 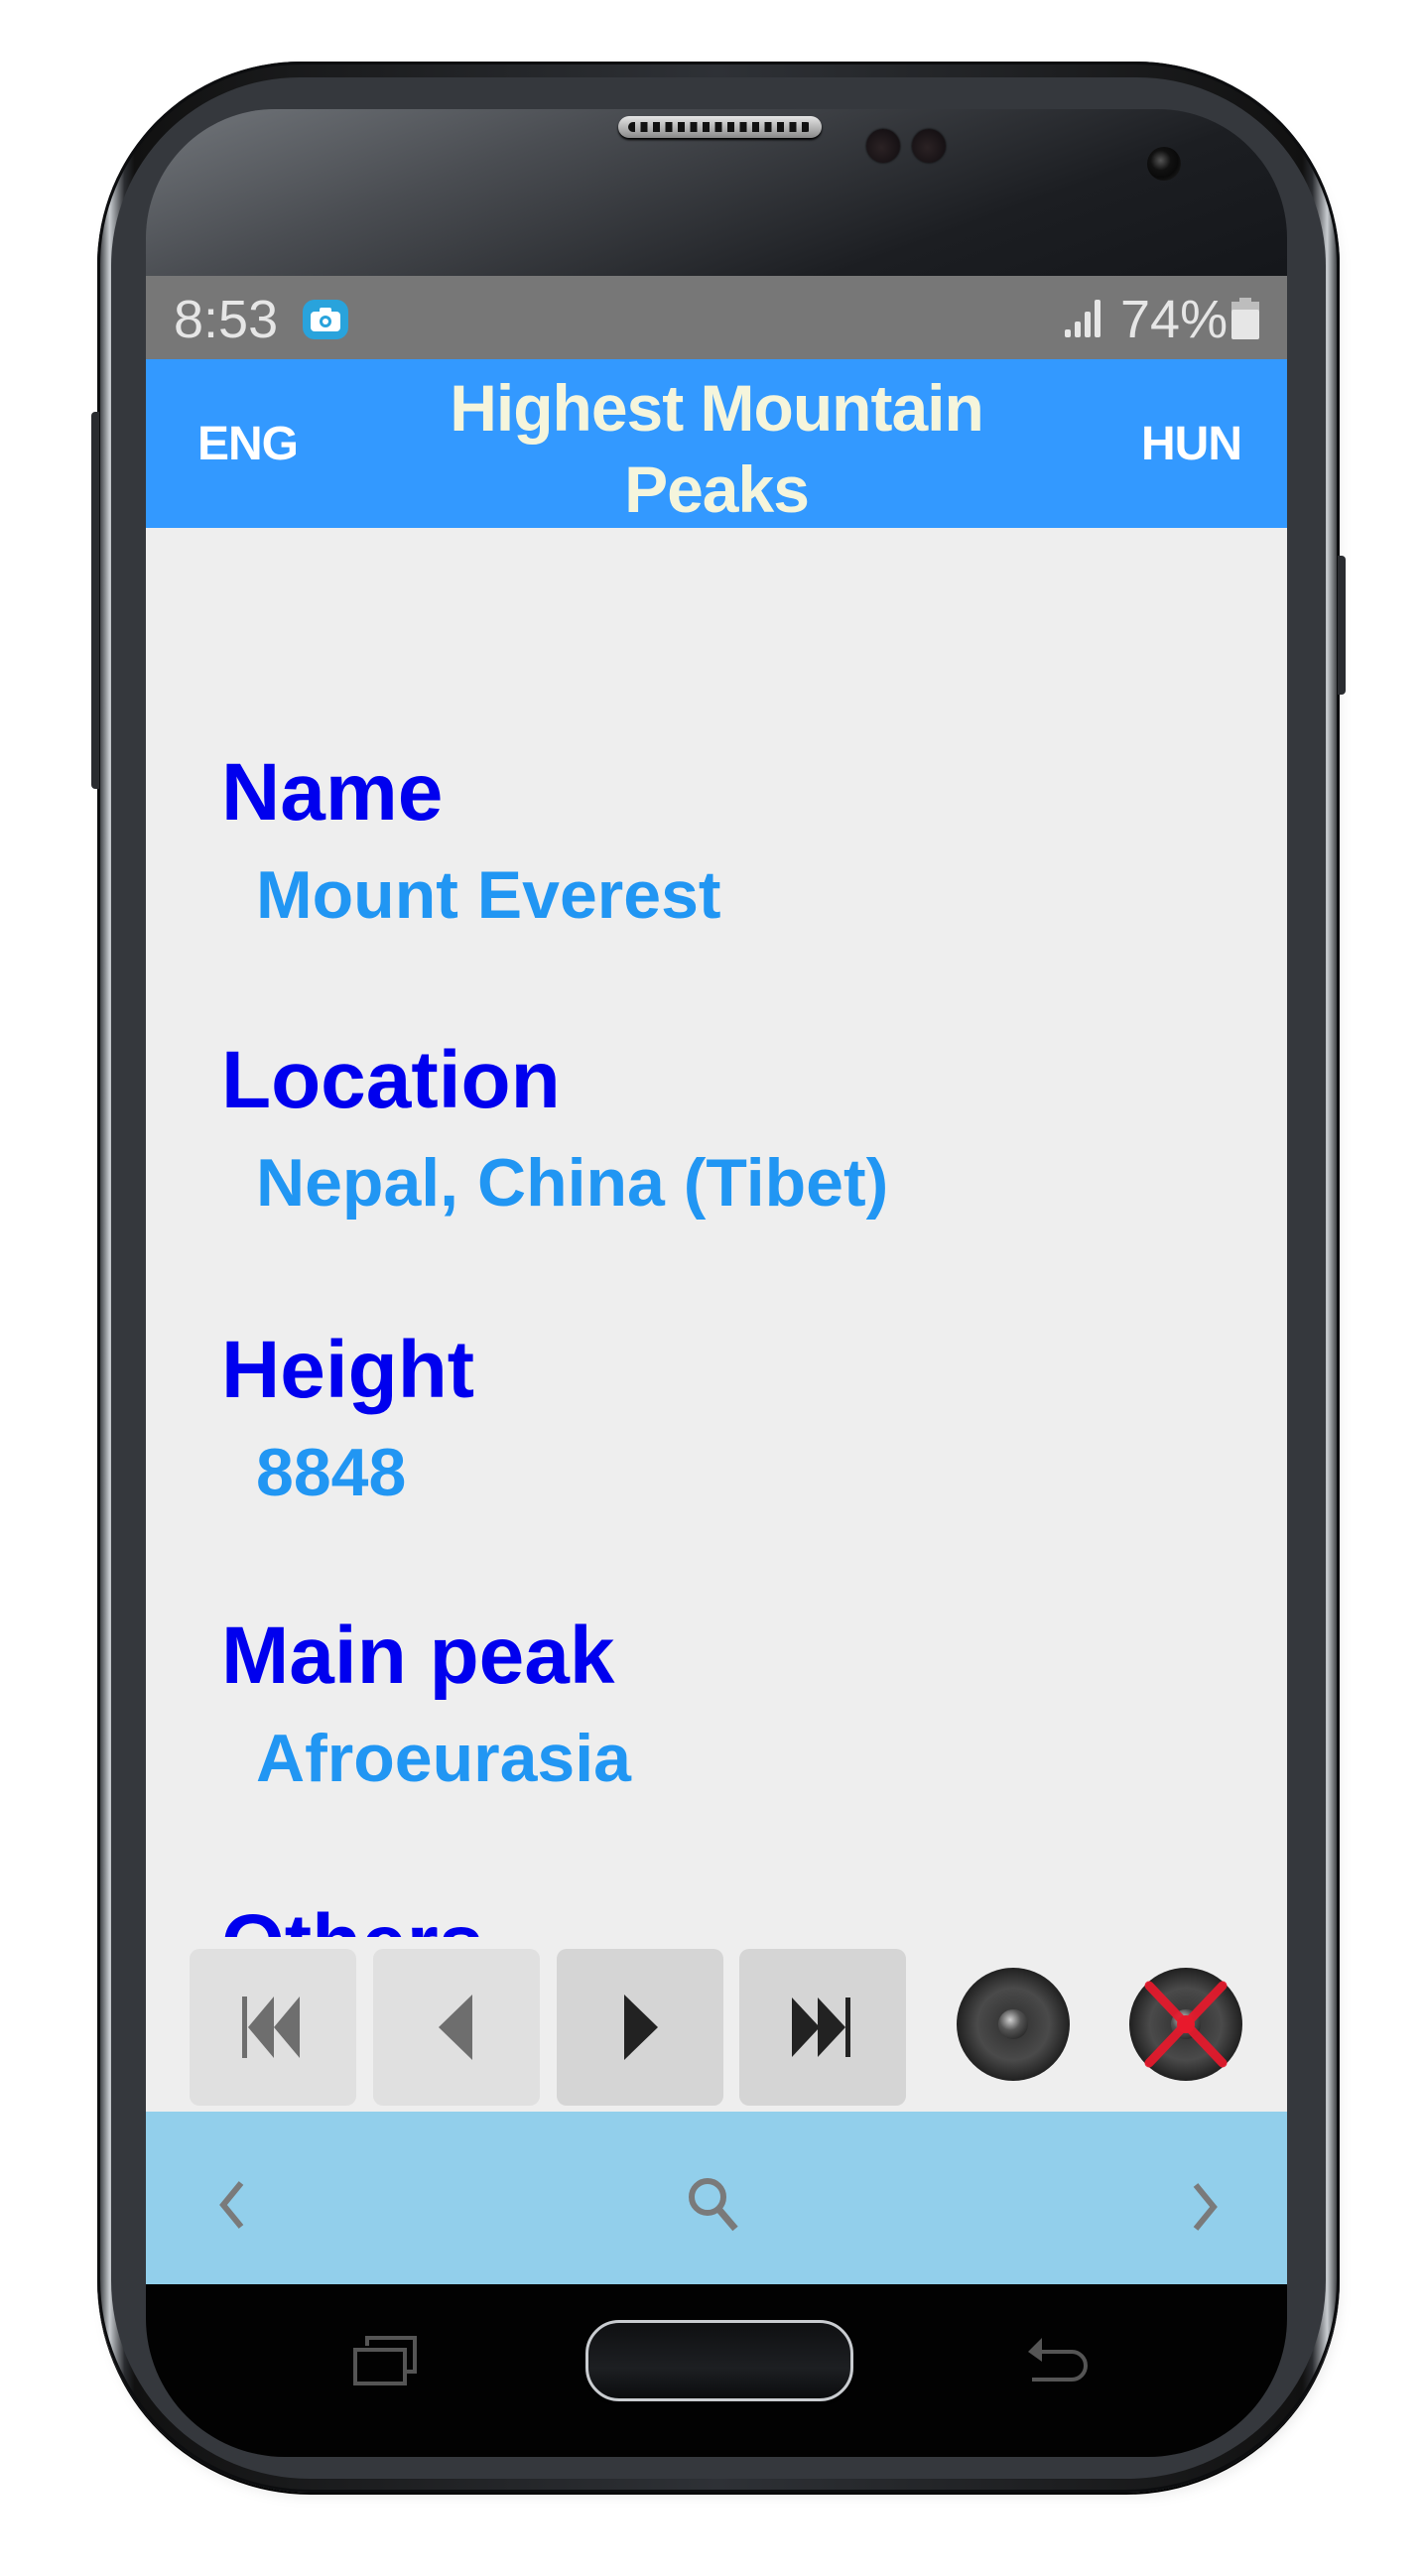 I want to click on next-item-button, so click(x=640, y=2028).